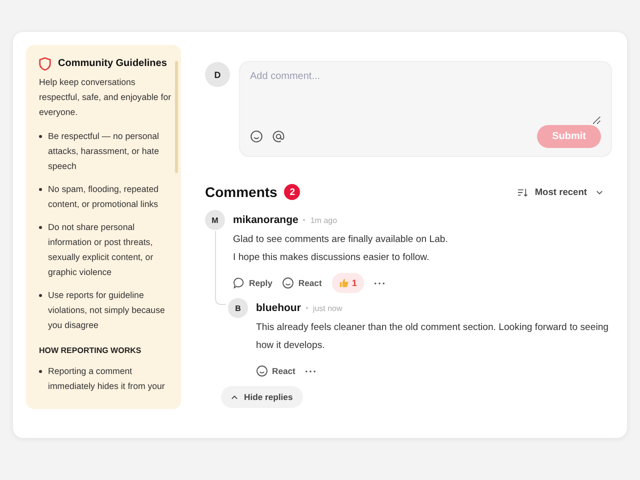  Describe the element at coordinates (265, 220) in the screenshot. I see `author-name: mikanorange` at that location.